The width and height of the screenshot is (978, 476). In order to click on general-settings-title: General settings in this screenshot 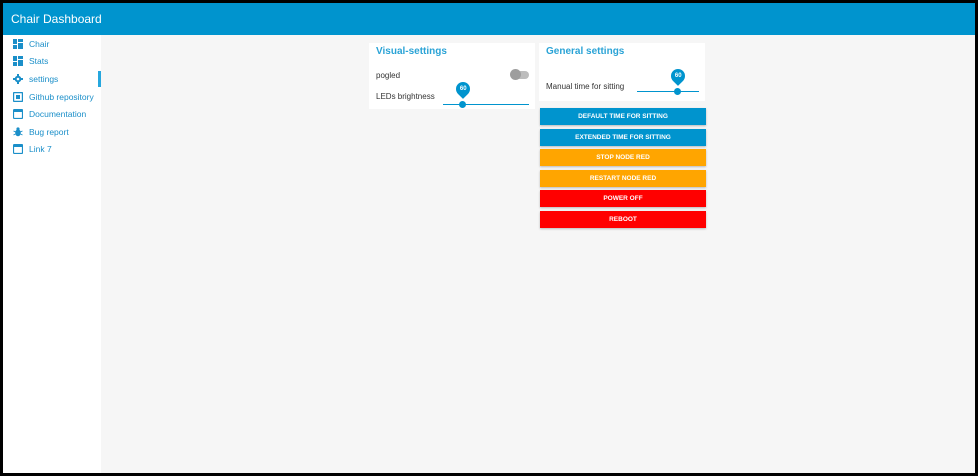, I will do `click(585, 51)`.